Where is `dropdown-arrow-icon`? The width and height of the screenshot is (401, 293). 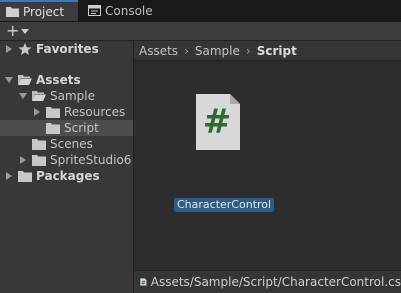 dropdown-arrow-icon is located at coordinates (25, 31).